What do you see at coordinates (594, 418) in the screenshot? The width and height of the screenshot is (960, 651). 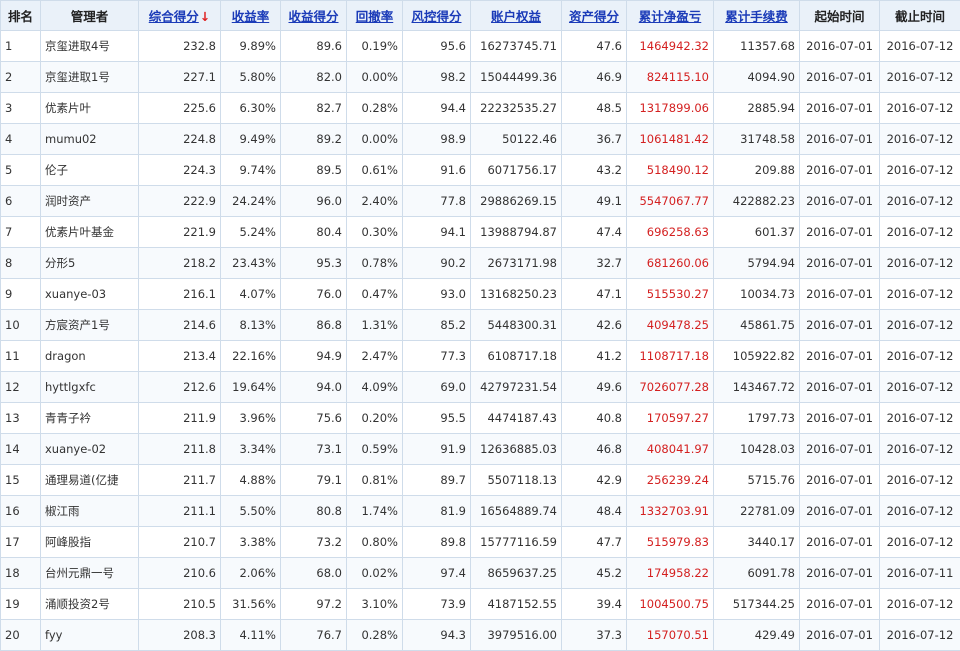 I see `asset-score-cell: 40.8` at bounding box center [594, 418].